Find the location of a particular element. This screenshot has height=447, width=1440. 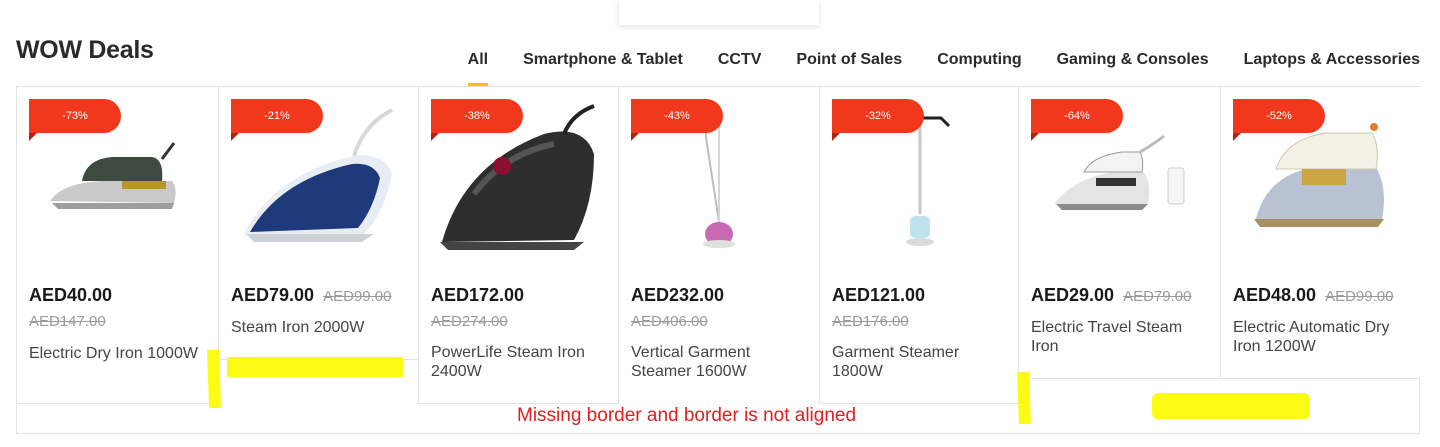

product-name: Electric Automatic Dry Iron 1200W is located at coordinates (1323, 337).